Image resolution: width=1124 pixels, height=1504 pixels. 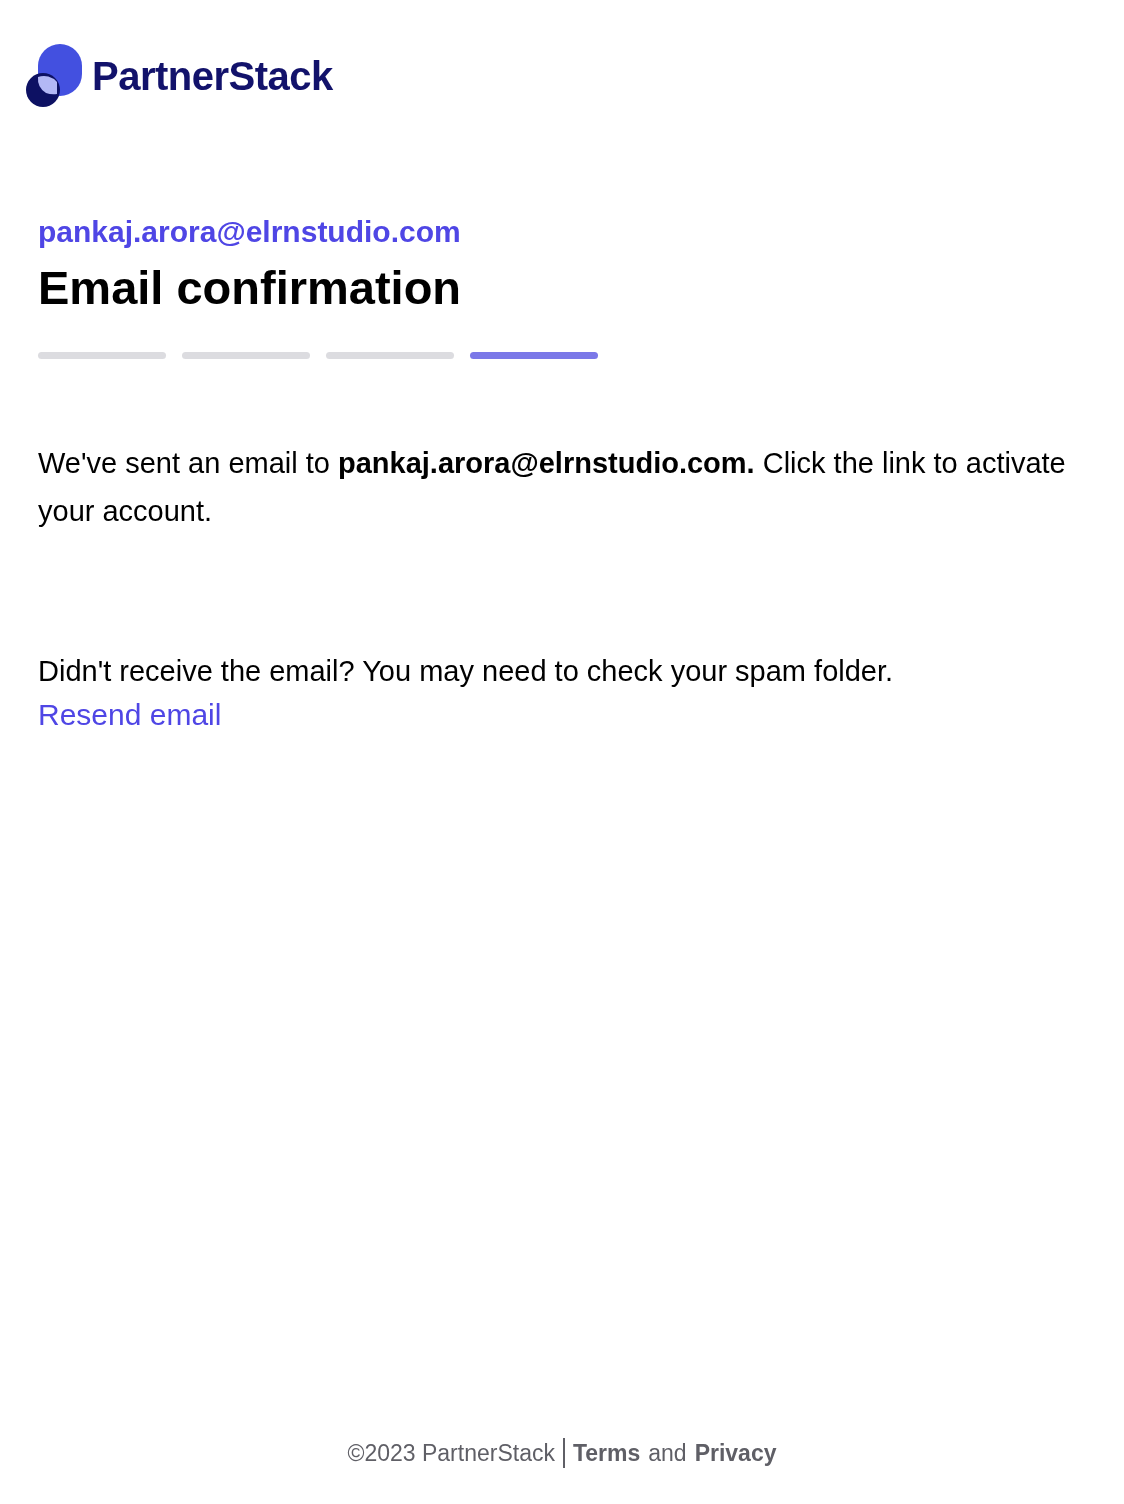 I want to click on privacy-link: Privacy, so click(x=735, y=1452).